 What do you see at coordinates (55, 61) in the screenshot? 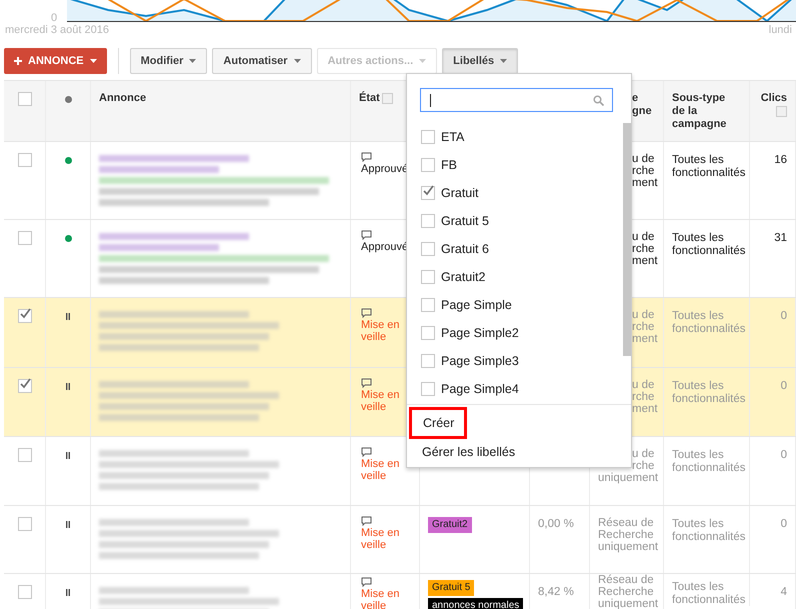
I see `new-ad-button: ANNONCE` at bounding box center [55, 61].